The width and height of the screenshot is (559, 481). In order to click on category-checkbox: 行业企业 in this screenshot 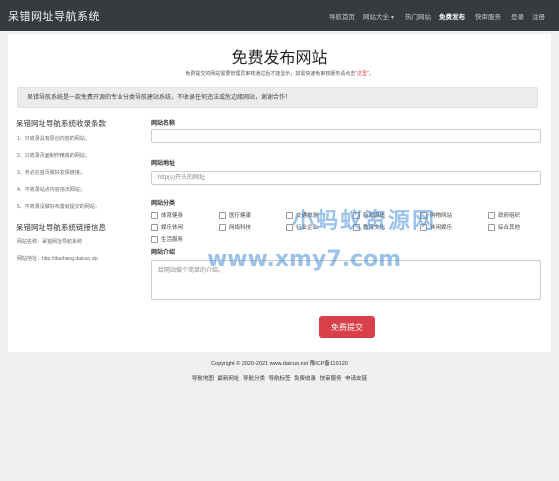, I will do `click(302, 227)`.